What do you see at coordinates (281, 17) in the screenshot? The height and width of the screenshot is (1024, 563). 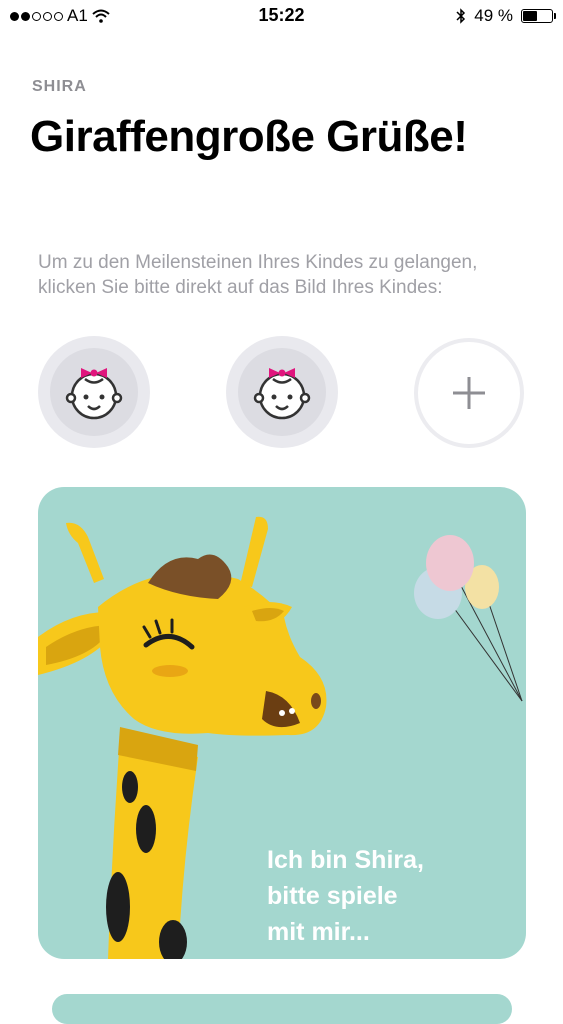 I see `status-bar: A1 15:22 49 %` at bounding box center [281, 17].